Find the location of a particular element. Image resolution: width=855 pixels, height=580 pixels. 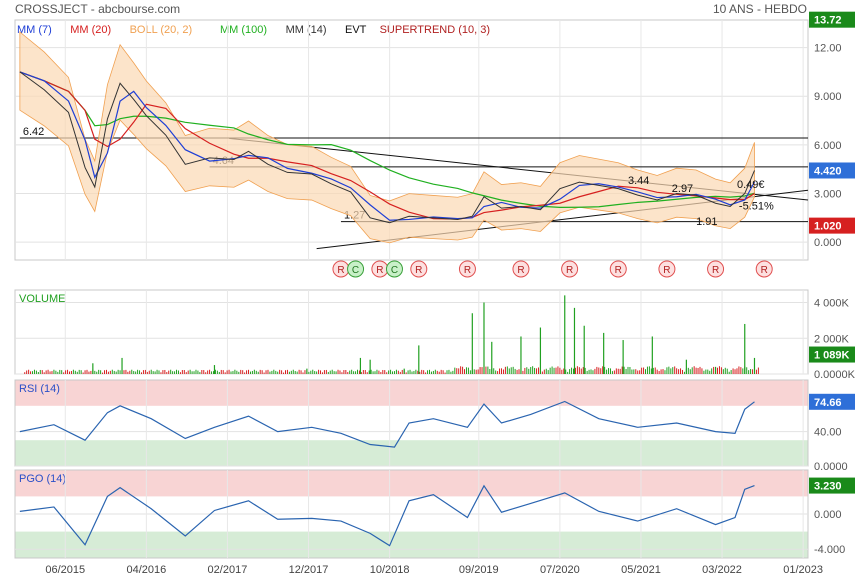

ytick-label-price: 3.000 is located at coordinates (828, 195).